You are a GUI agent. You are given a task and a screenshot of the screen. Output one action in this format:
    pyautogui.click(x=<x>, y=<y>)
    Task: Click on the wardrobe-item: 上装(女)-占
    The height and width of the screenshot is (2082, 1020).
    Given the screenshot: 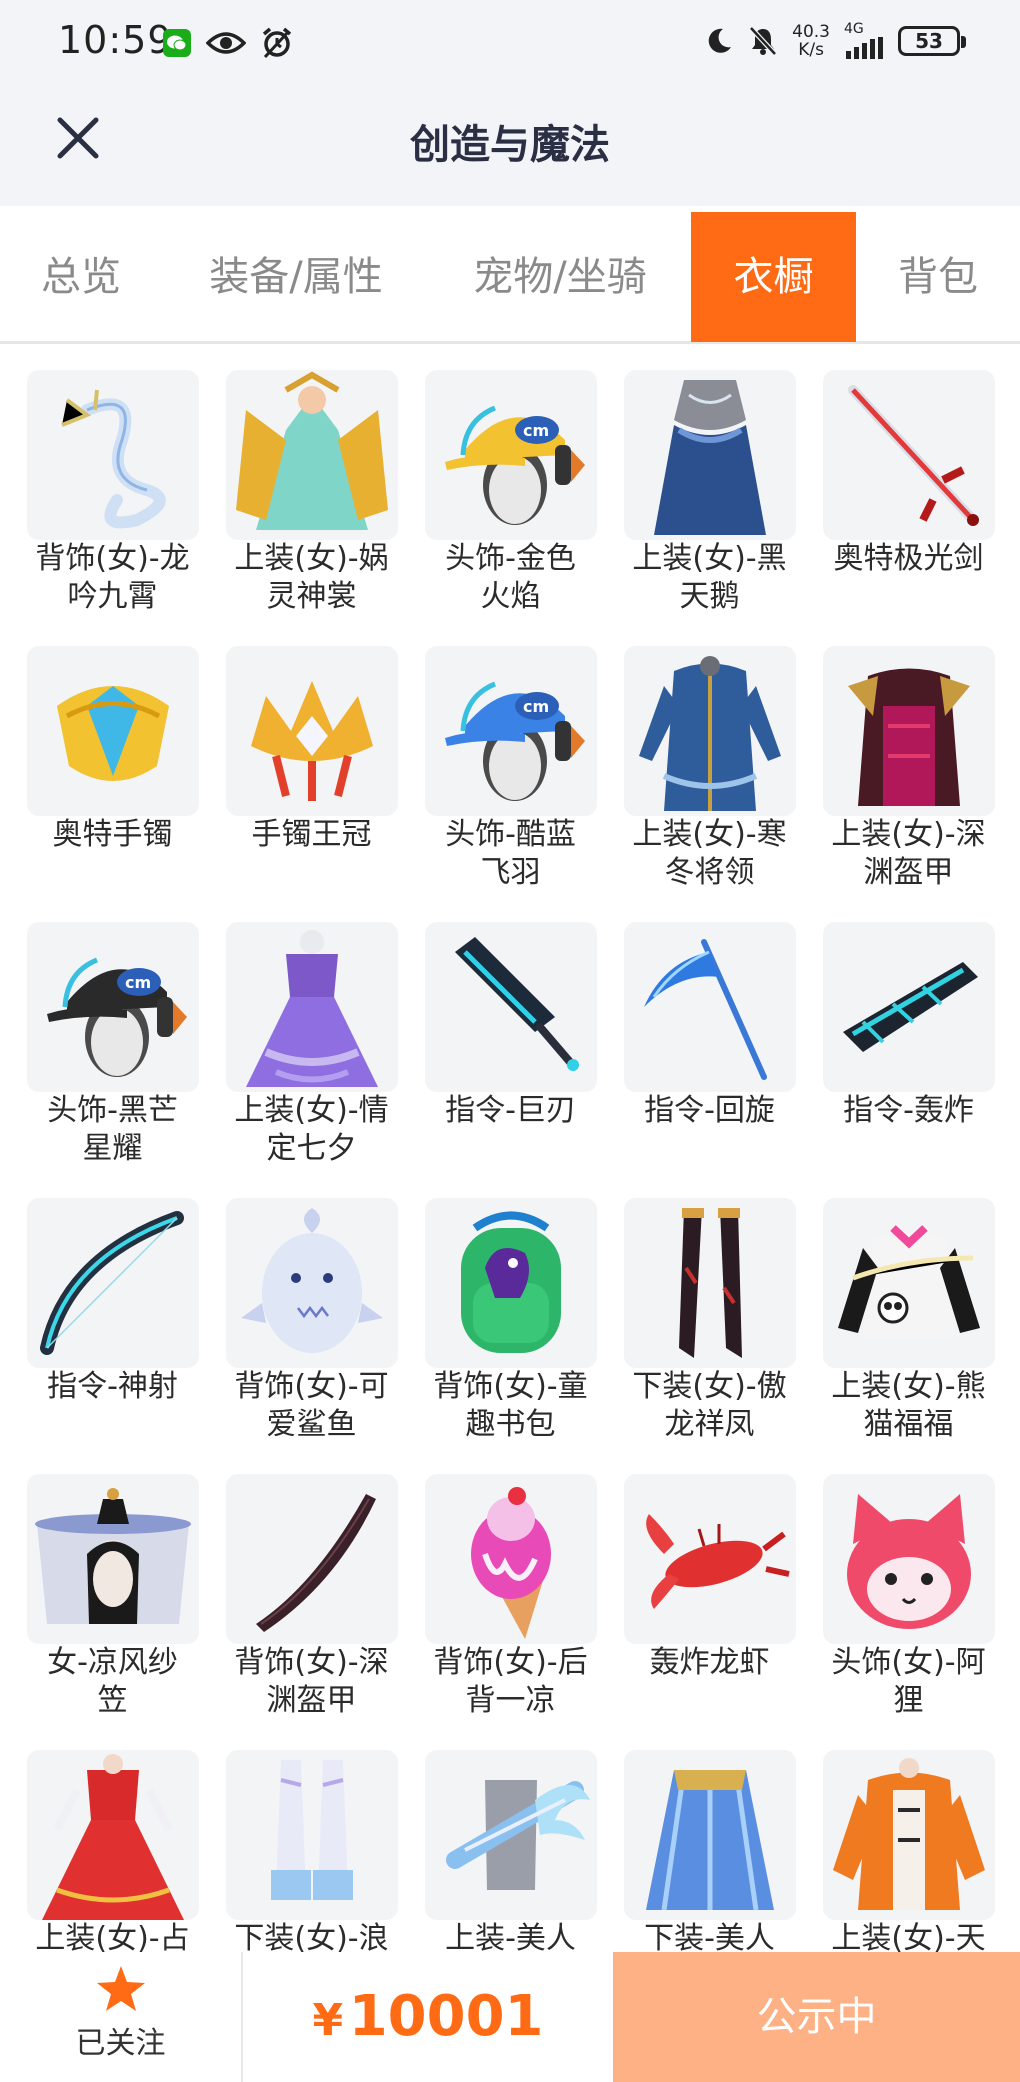 What is the action you would take?
    pyautogui.click(x=99, y=1840)
    